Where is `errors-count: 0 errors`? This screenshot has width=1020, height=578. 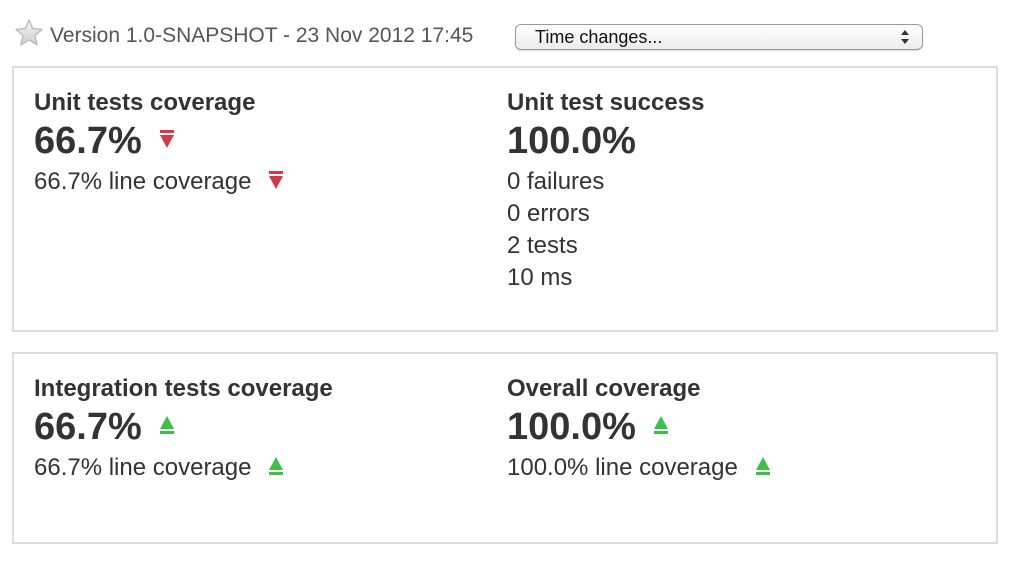
errors-count: 0 errors is located at coordinates (548, 213).